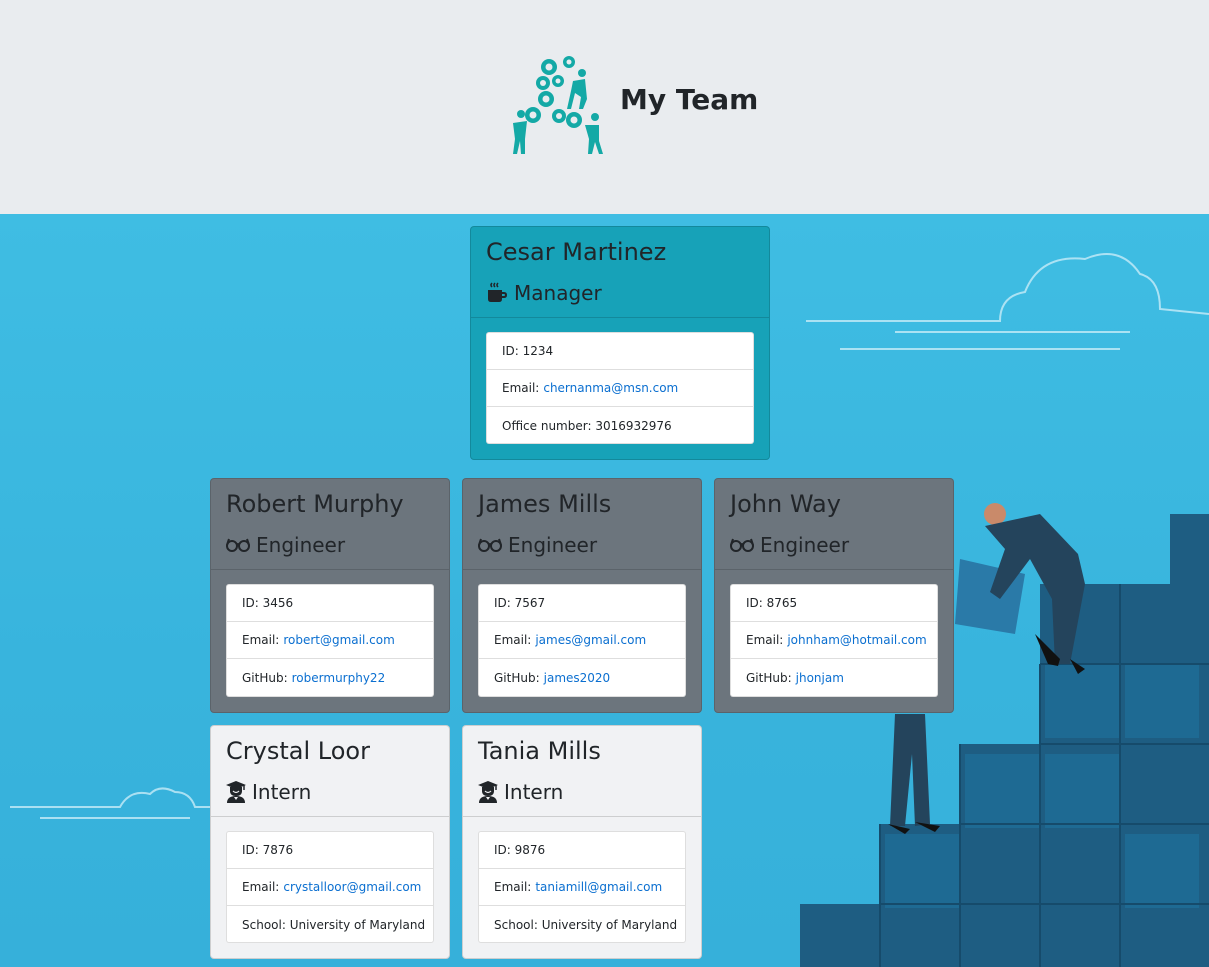 This screenshot has width=1209, height=967. I want to click on employee-name: Crystal Loor, so click(298, 751).